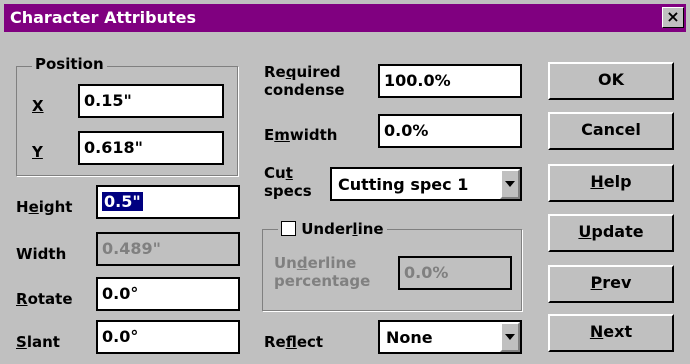 The height and width of the screenshot is (364, 690). I want to click on underline-percentage-input: 0.0%, so click(455, 273).